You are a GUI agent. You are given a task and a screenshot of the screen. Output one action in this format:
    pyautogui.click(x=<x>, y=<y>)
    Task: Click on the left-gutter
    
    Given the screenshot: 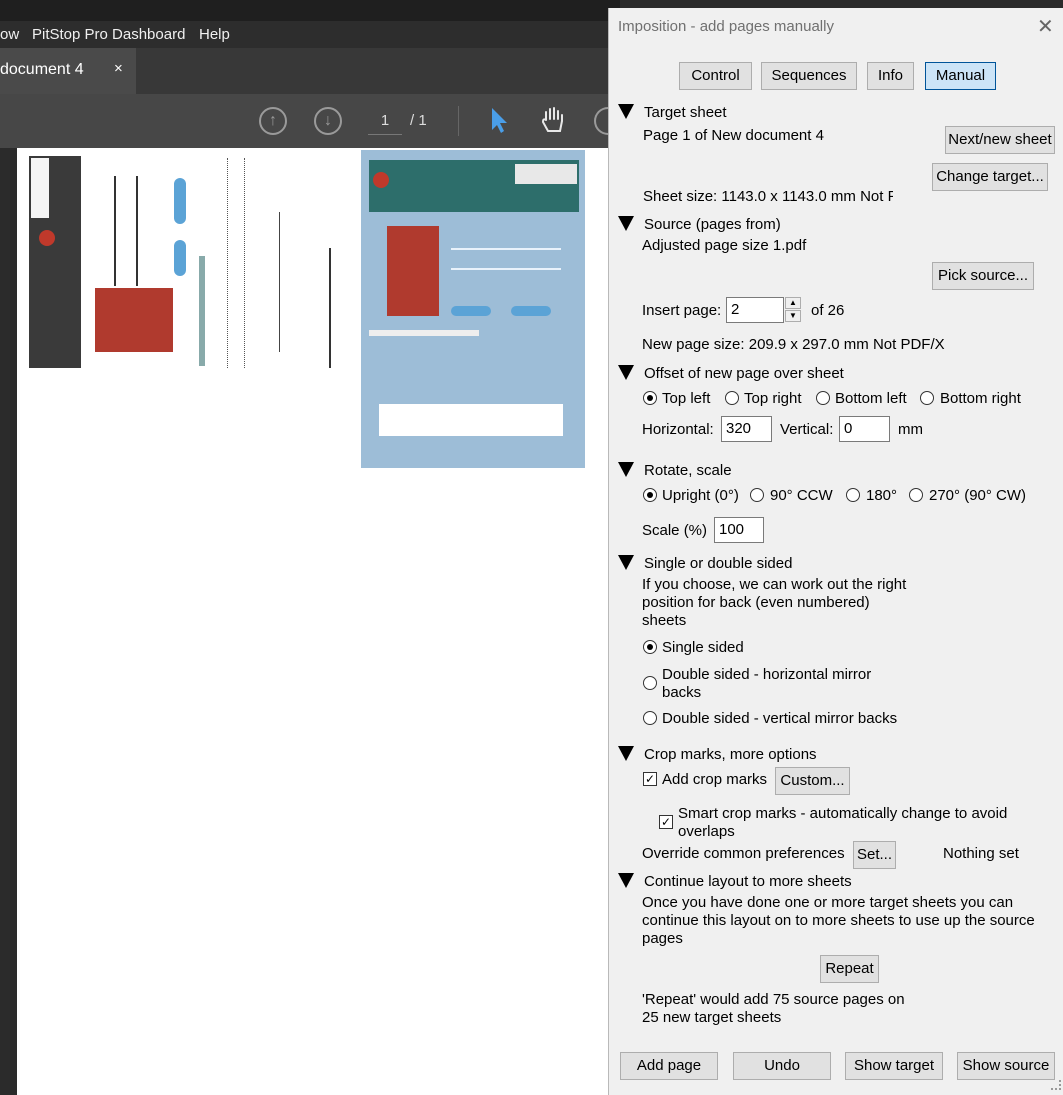 What is the action you would take?
    pyautogui.click(x=8, y=621)
    